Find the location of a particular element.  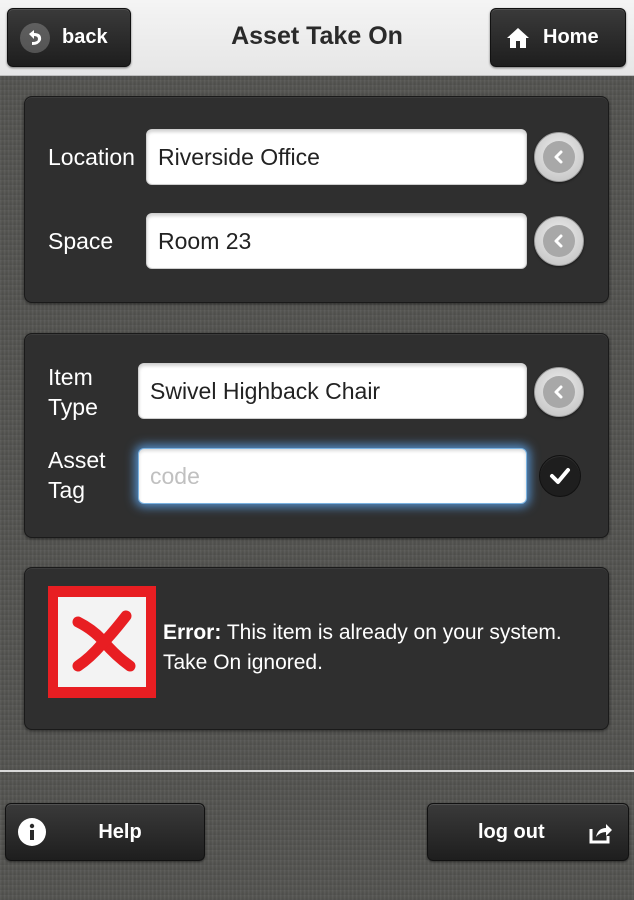

error-x-icon is located at coordinates (102, 642).